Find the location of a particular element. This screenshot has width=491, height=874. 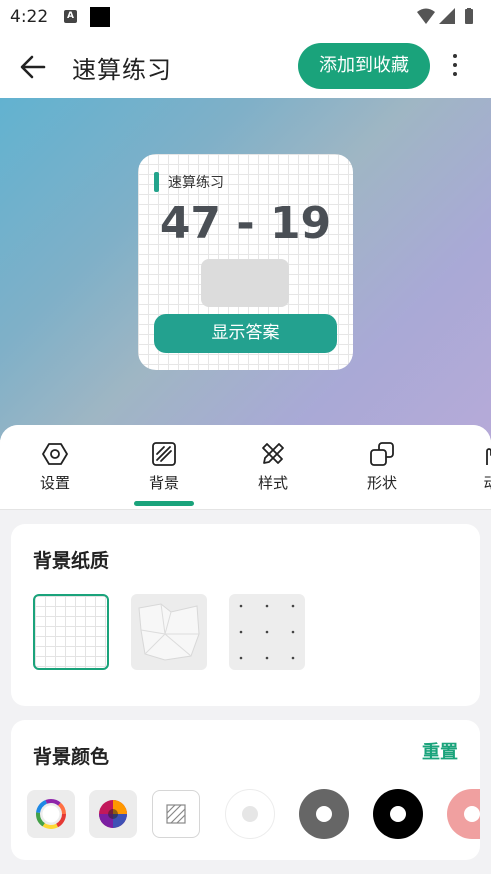

black-color-swatch is located at coordinates (398, 814).